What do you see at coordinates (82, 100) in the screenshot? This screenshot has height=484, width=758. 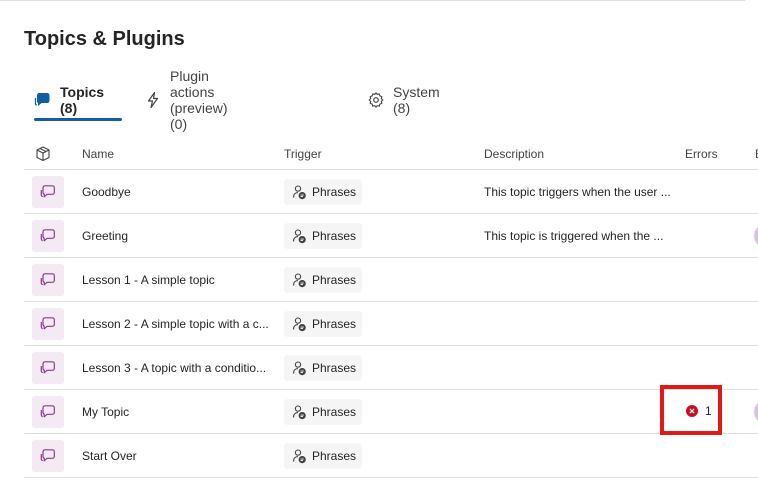 I see `tab-topics-label: Topics (8)` at bounding box center [82, 100].